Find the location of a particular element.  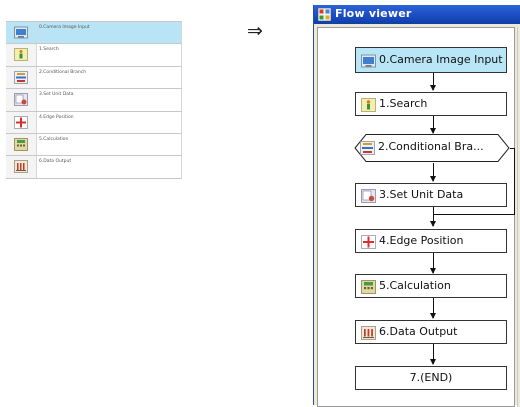

flow-node-set-unit-data: 3.Set Unit Data is located at coordinates (431, 195).